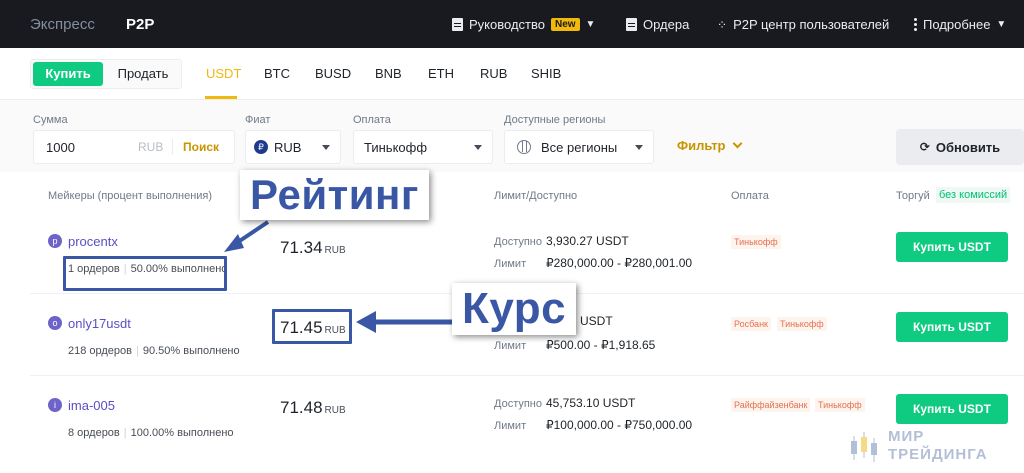 Image resolution: width=1024 pixels, height=473 pixels. What do you see at coordinates (601, 345) in the screenshot?
I see `limit-value: ₽500.00 - ₽1,918.65` at bounding box center [601, 345].